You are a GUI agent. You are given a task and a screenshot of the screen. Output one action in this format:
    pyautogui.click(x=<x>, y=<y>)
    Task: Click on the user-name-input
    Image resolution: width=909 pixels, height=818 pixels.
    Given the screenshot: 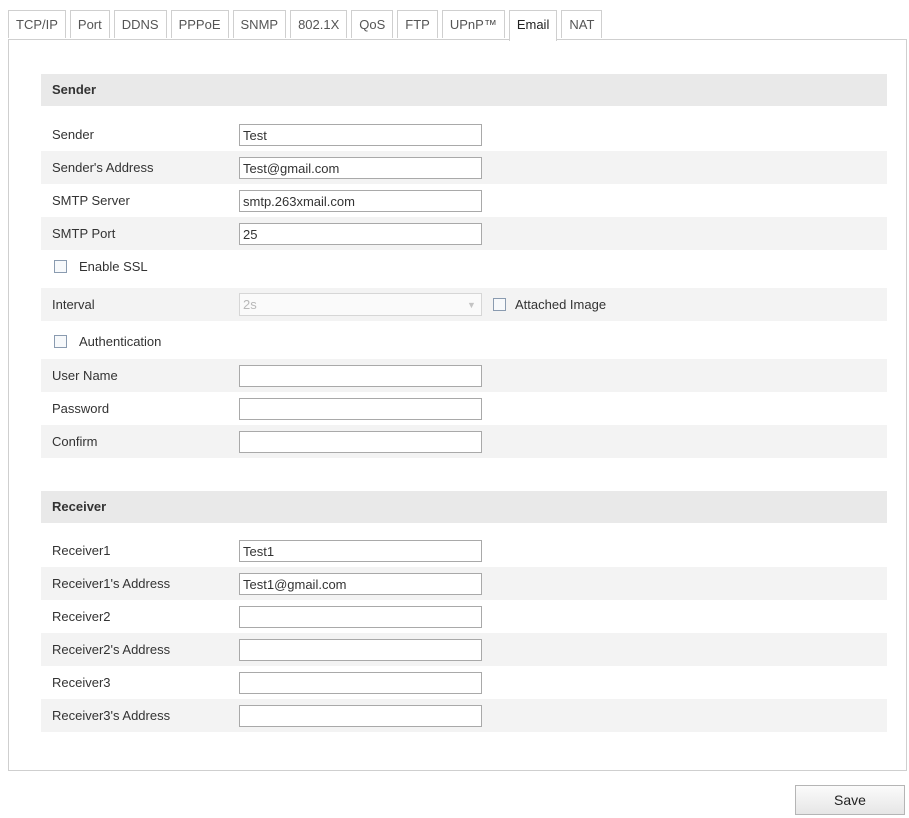 What is the action you would take?
    pyautogui.click(x=360, y=376)
    